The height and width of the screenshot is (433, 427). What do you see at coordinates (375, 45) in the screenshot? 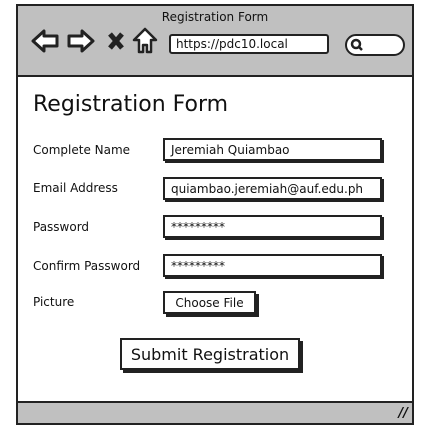
I see `search-field` at bounding box center [375, 45].